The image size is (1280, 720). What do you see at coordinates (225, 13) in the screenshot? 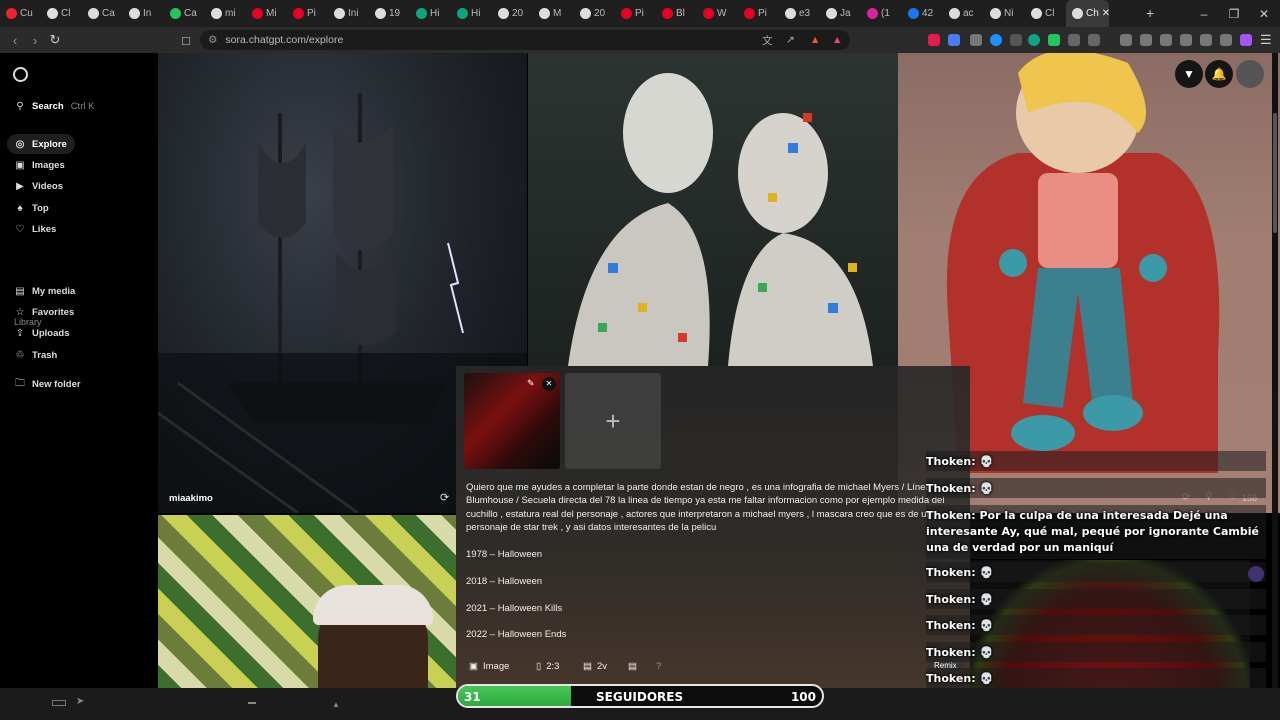
I see `browser-tab: mi` at bounding box center [225, 13].